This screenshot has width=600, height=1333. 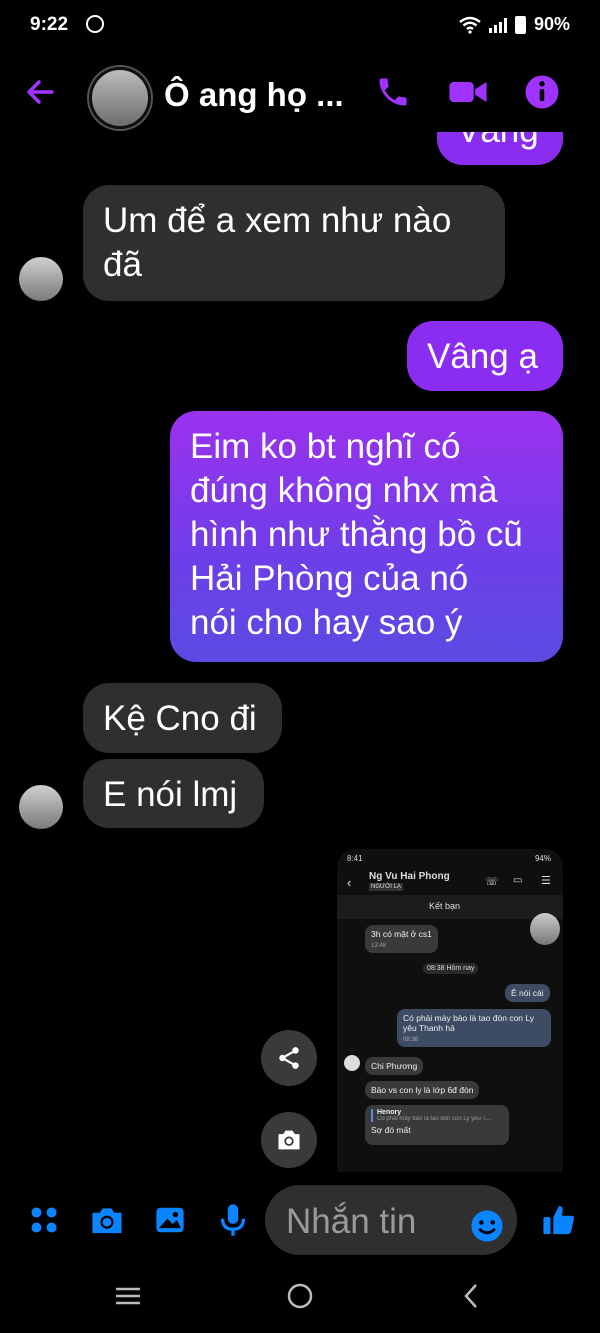 I want to click on emoji-button, so click(x=487, y=1226).